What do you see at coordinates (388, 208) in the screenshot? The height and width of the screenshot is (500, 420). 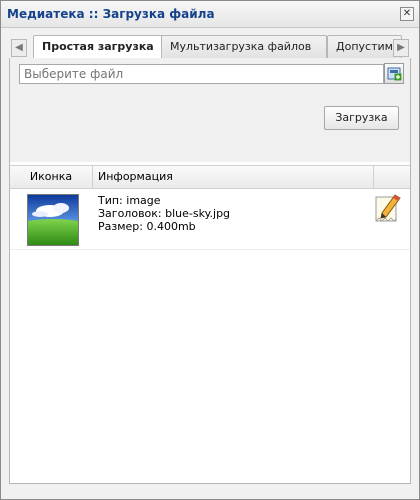 I see `edit-pencil-icon` at bounding box center [388, 208].